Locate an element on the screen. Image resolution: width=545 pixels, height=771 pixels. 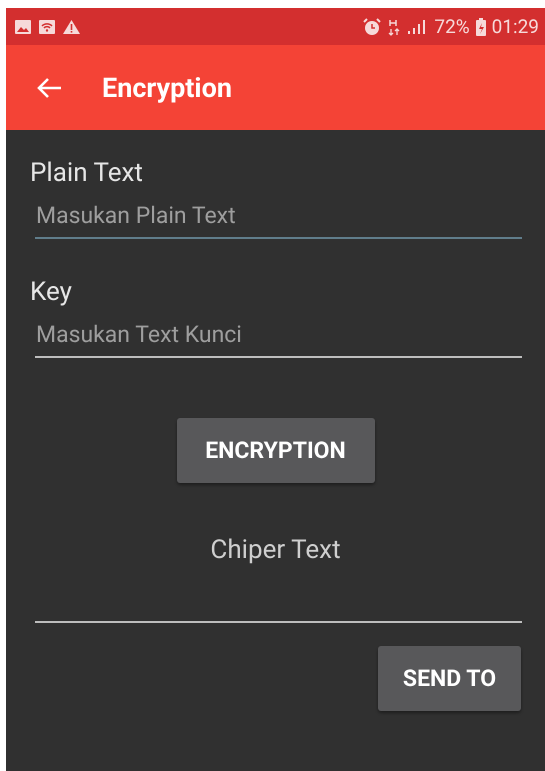
back-arrow-icon is located at coordinates (49, 87).